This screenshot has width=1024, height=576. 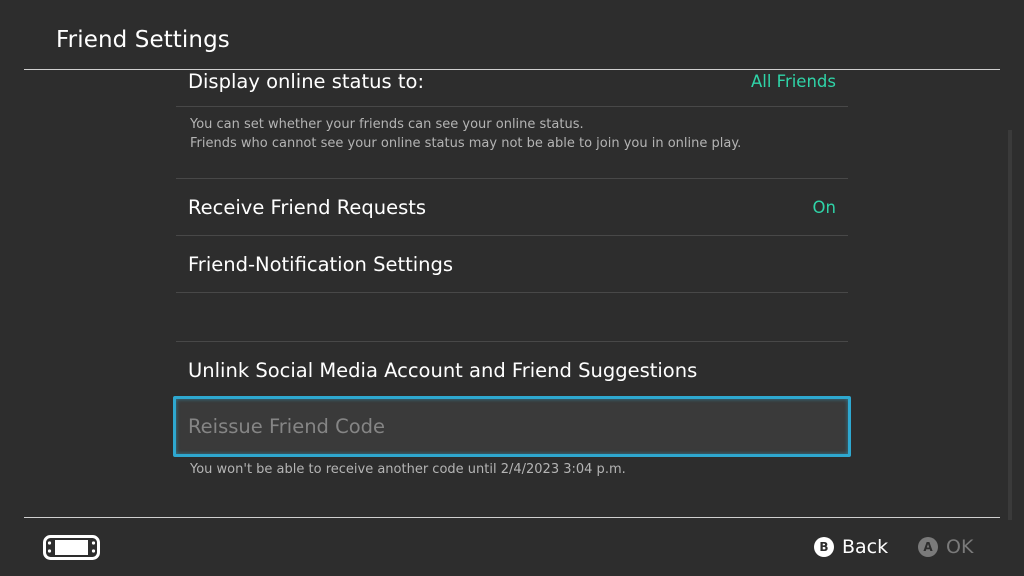 What do you see at coordinates (512, 88) in the screenshot?
I see `setting-online-status: Display online status to: All Friends` at bounding box center [512, 88].